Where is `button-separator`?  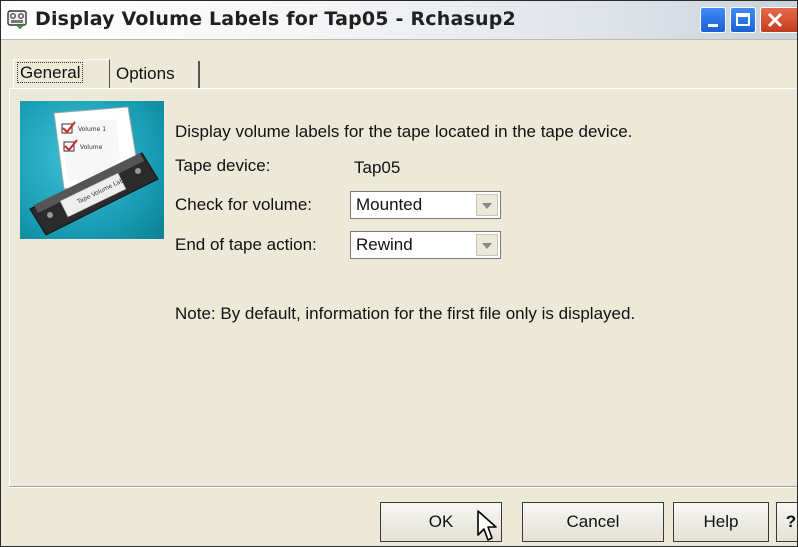
button-separator is located at coordinates (403, 487).